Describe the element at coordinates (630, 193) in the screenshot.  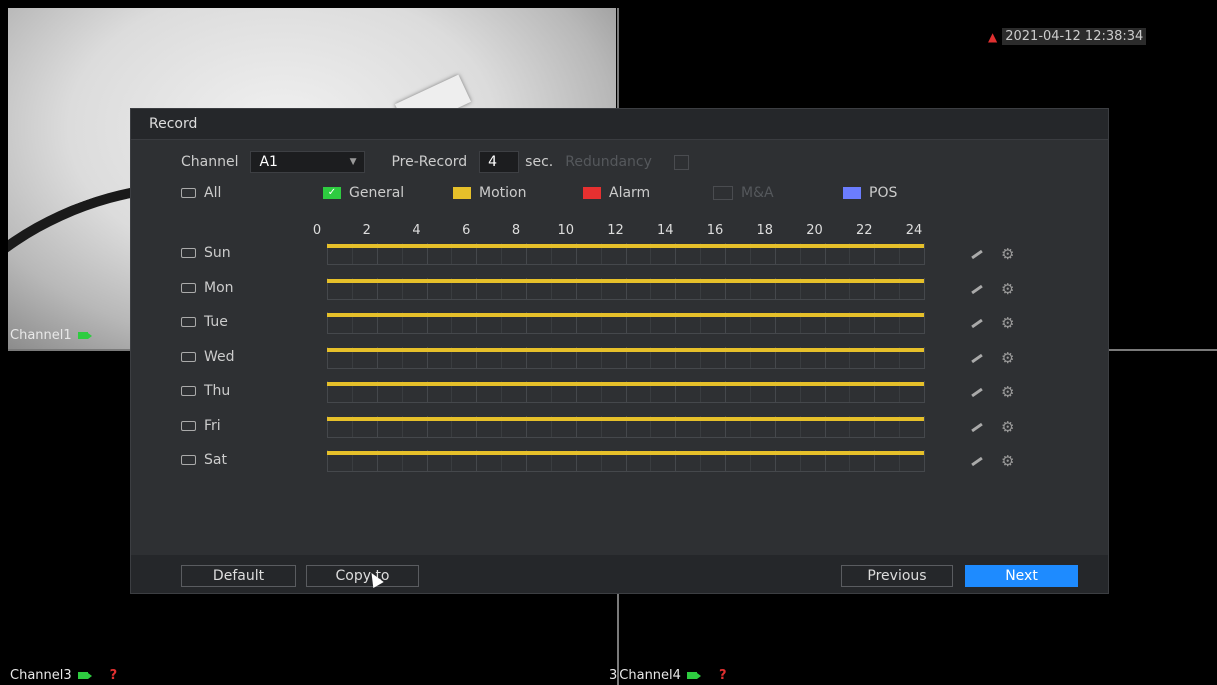
I see `legend-alarm-label: Alarm` at that location.